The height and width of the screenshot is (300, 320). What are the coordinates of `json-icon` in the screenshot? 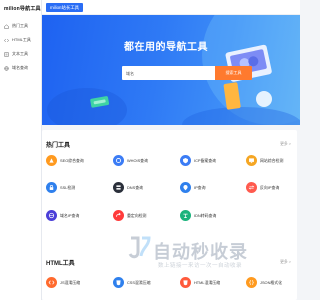 It's located at (251, 282).